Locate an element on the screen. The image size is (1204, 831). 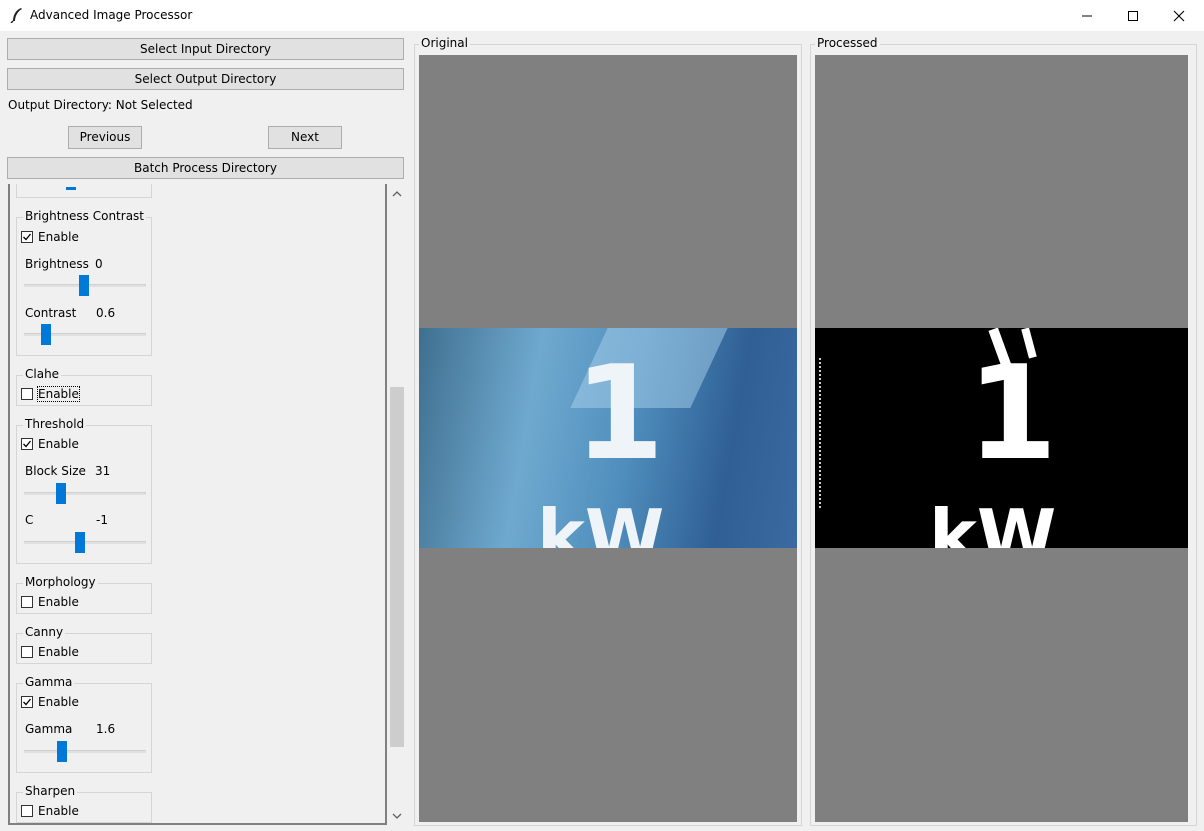
feather-icon is located at coordinates (16, 15).